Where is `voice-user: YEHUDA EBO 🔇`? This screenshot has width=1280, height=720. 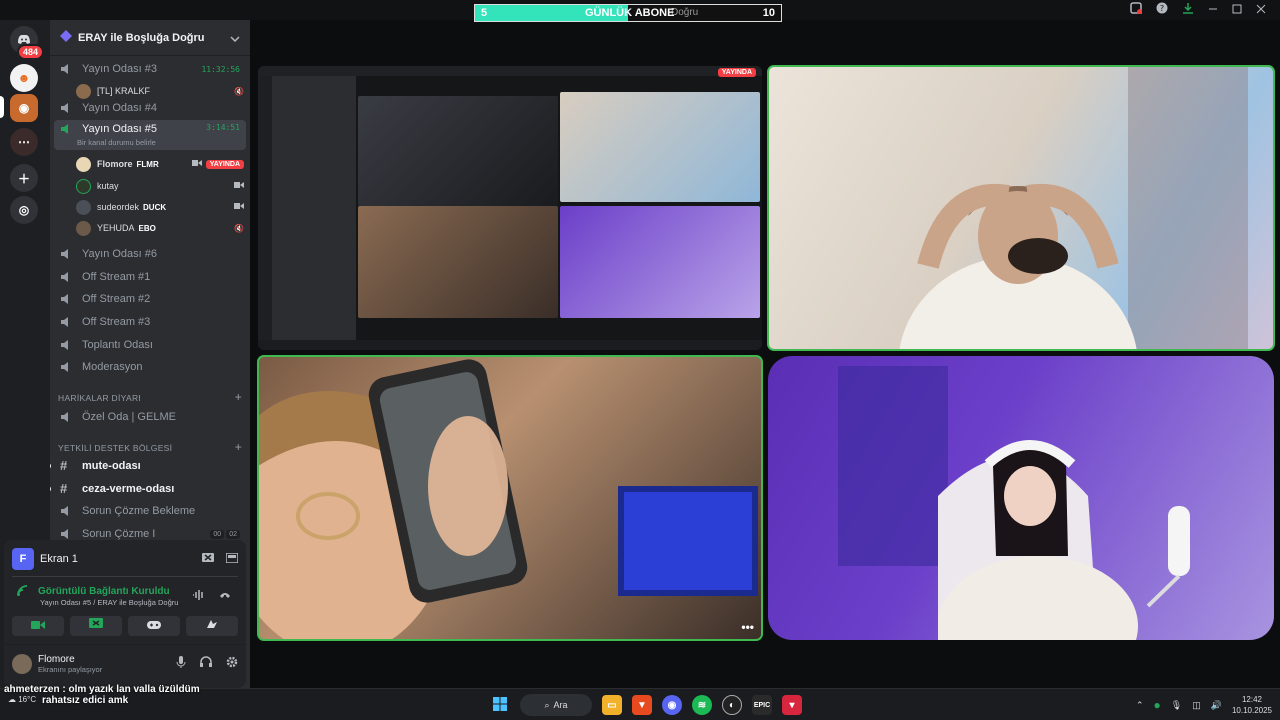
voice-user: YEHUDA EBO 🔇 is located at coordinates (160, 228).